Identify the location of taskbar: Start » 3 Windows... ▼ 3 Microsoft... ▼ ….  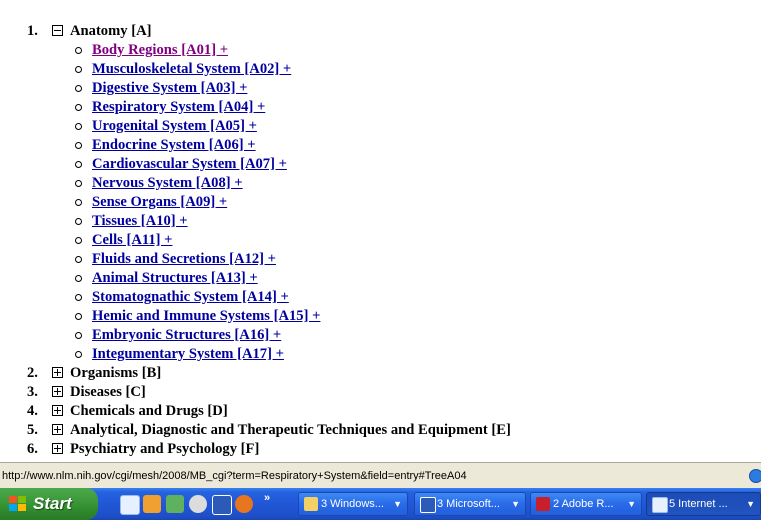
(380, 504).